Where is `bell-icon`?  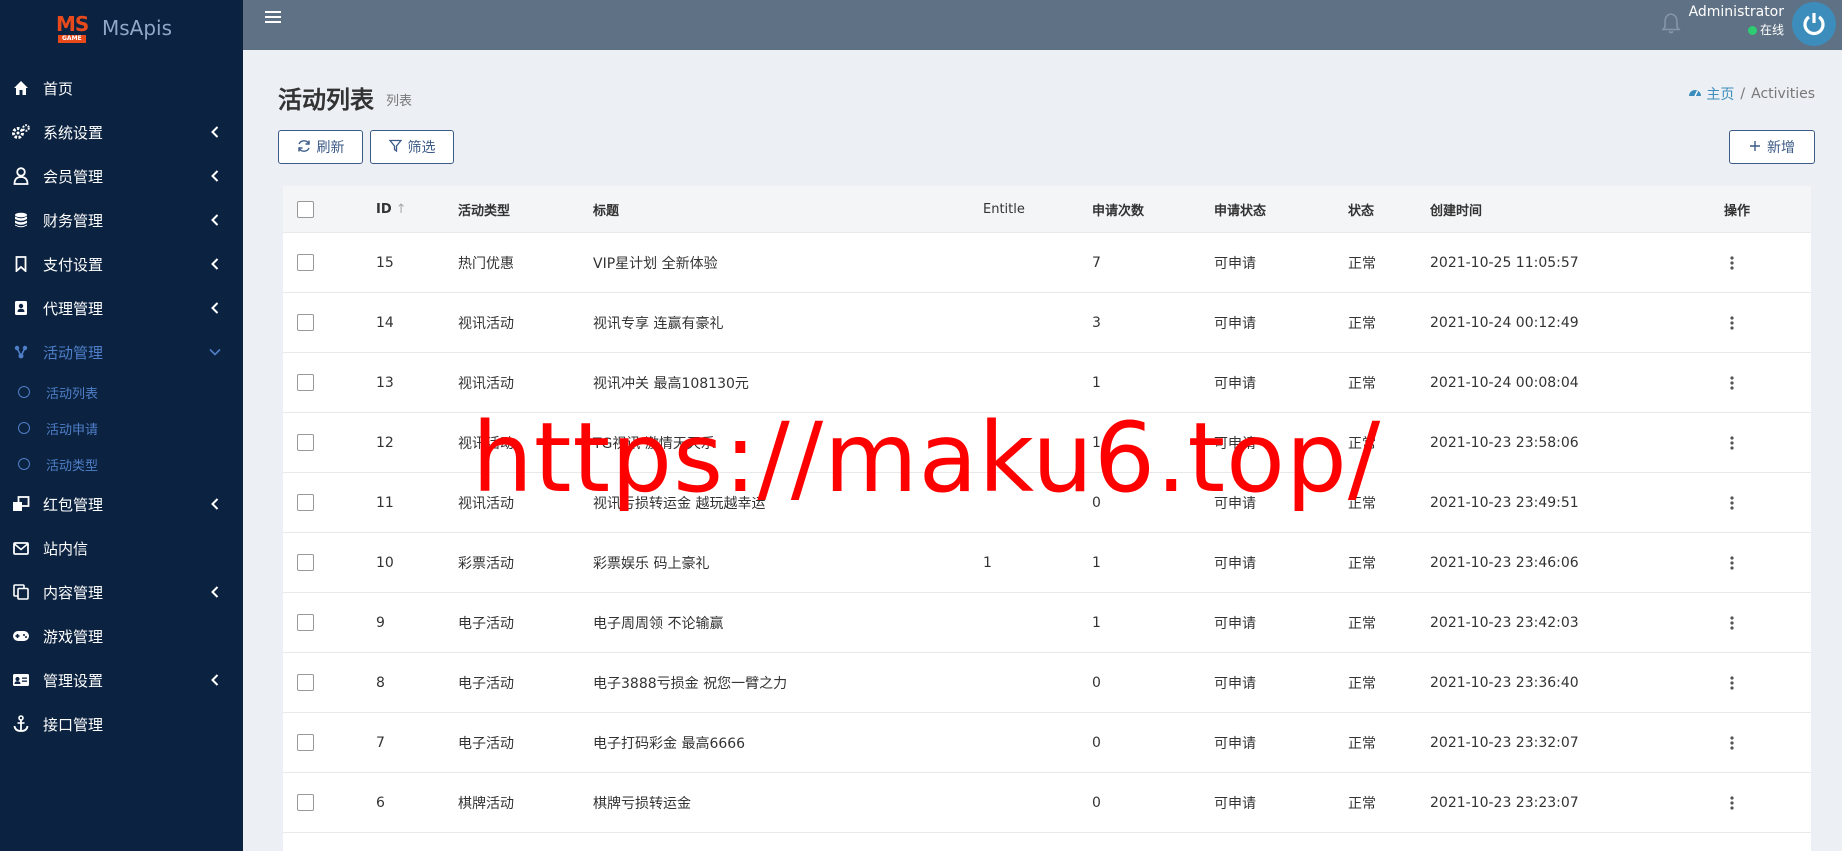 bell-icon is located at coordinates (1671, 23).